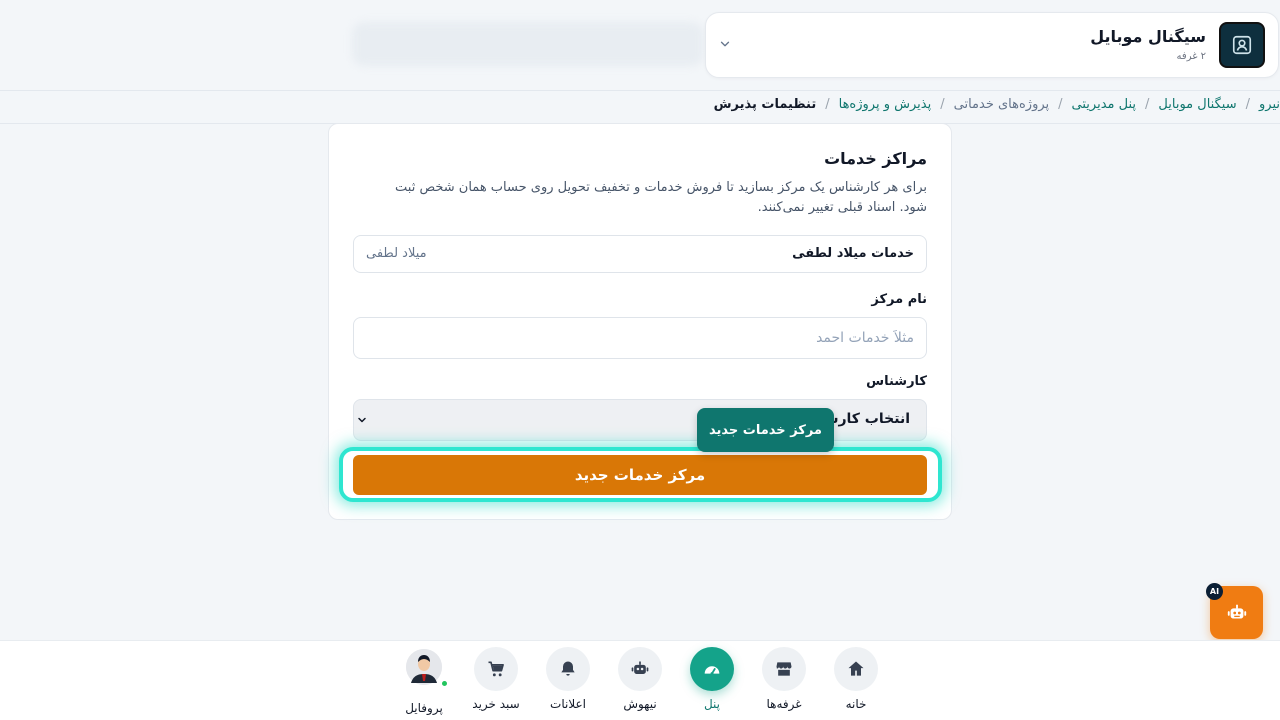 The width and height of the screenshot is (1280, 720). I want to click on blurred-search-area, so click(528, 44).